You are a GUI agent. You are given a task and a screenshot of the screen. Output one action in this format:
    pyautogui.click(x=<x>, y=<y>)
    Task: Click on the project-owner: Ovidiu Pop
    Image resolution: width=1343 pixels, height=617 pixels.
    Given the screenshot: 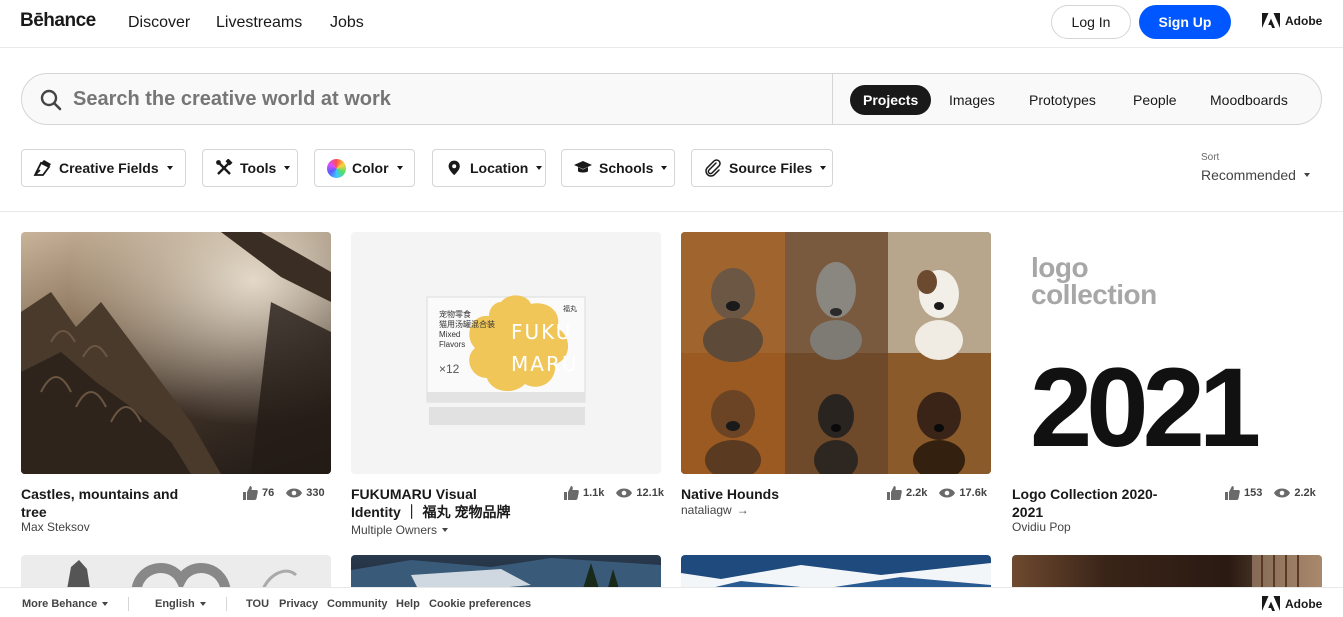 What is the action you would take?
    pyautogui.click(x=1041, y=527)
    